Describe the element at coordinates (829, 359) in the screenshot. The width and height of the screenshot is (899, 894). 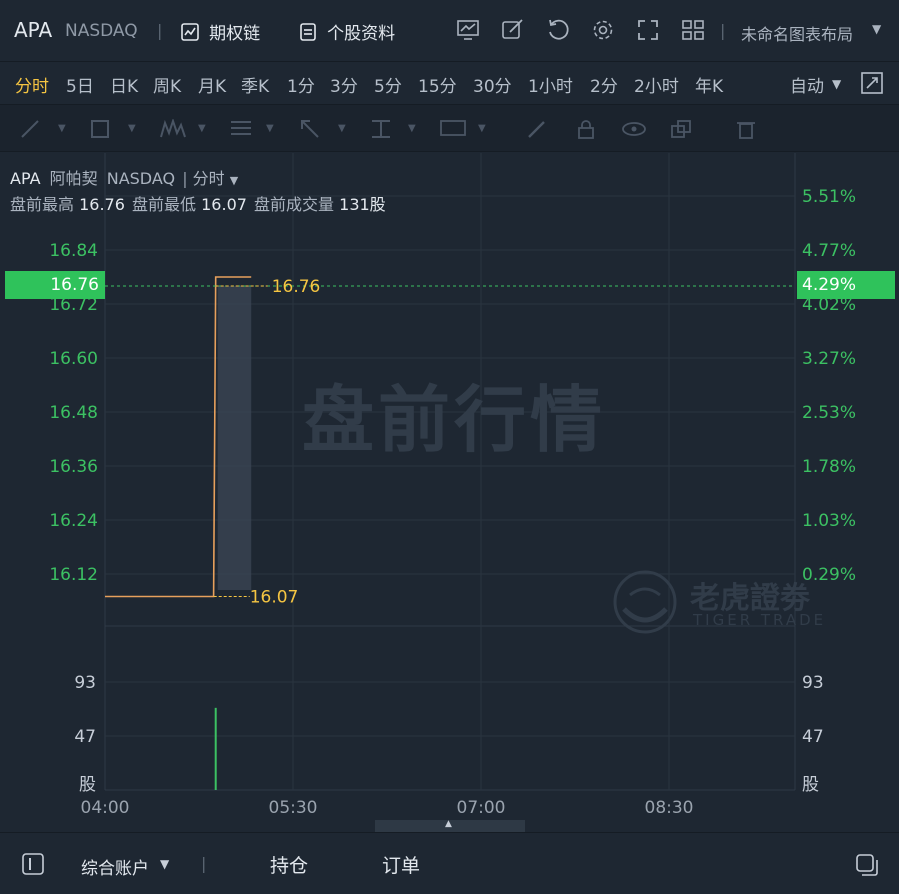
I see `y-right-tick-label: 3.27%` at that location.